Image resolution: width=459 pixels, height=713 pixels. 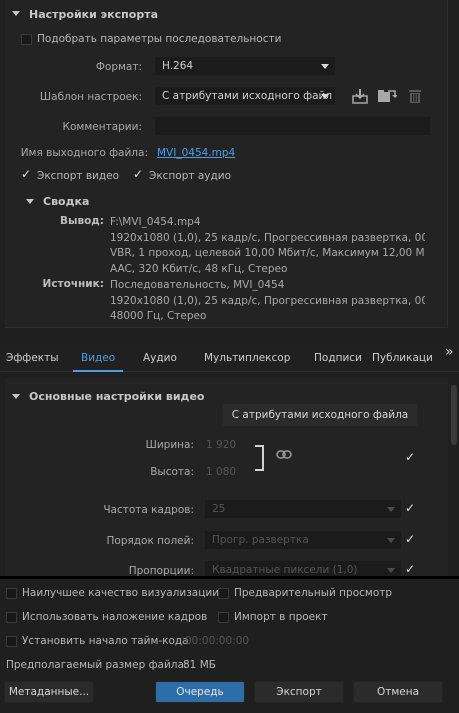 What do you see at coordinates (73, 284) in the screenshot?
I see `source-summary-label: Источник:` at bounding box center [73, 284].